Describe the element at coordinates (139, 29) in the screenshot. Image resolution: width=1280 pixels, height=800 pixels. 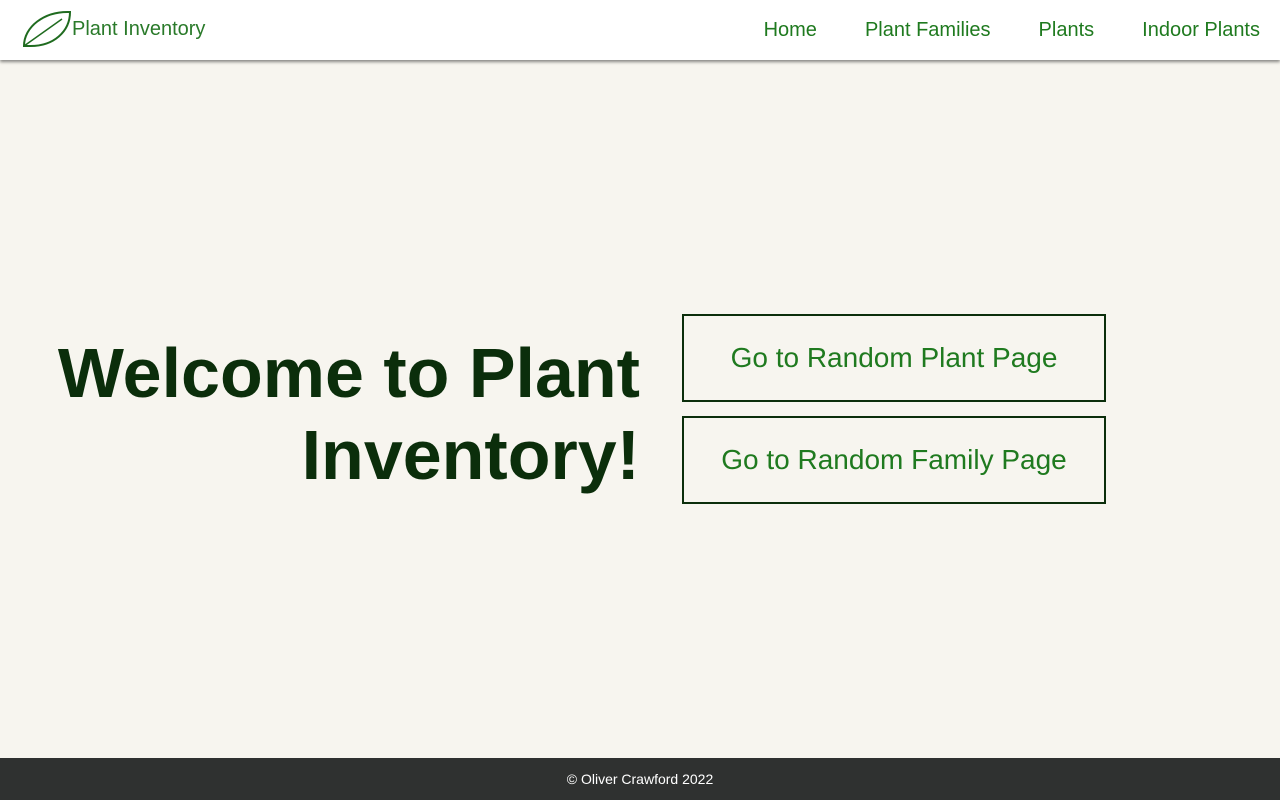
I see `brand-name: Plant Inventory` at that location.